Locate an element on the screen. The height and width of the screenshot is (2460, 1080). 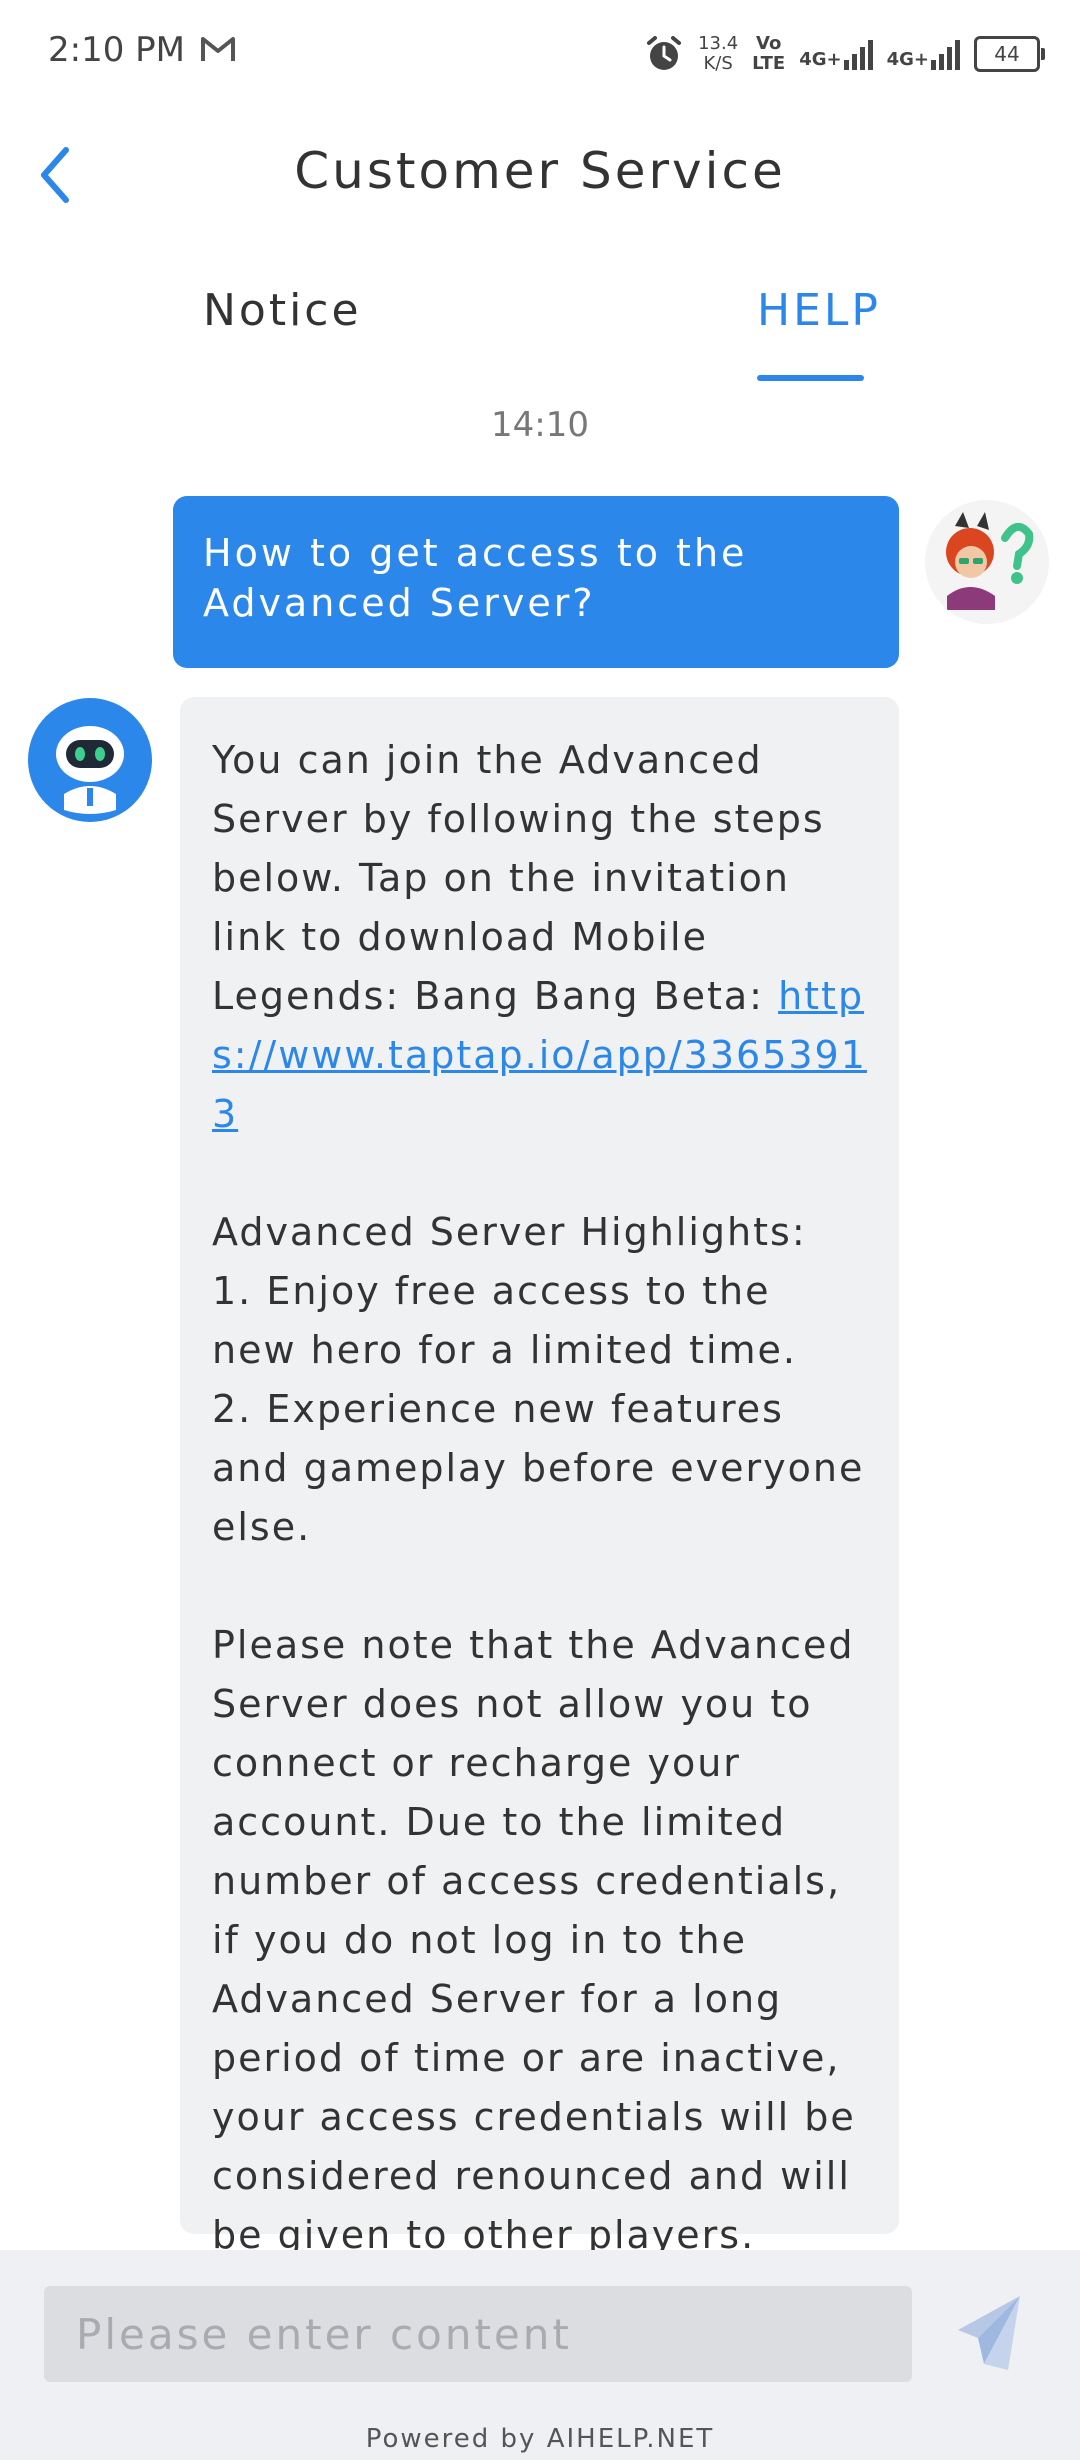
user-avatar-image is located at coordinates (987, 562).